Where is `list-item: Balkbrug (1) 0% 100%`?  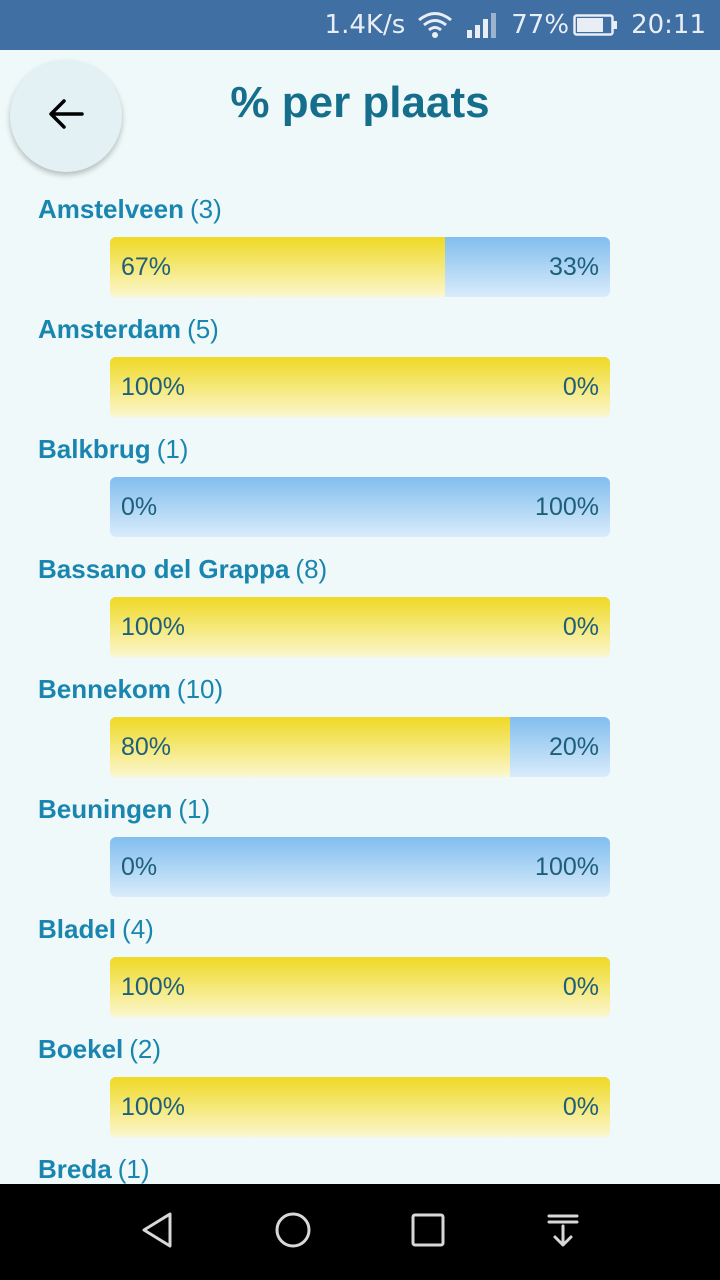 list-item: Balkbrug (1) 0% 100% is located at coordinates (360, 480).